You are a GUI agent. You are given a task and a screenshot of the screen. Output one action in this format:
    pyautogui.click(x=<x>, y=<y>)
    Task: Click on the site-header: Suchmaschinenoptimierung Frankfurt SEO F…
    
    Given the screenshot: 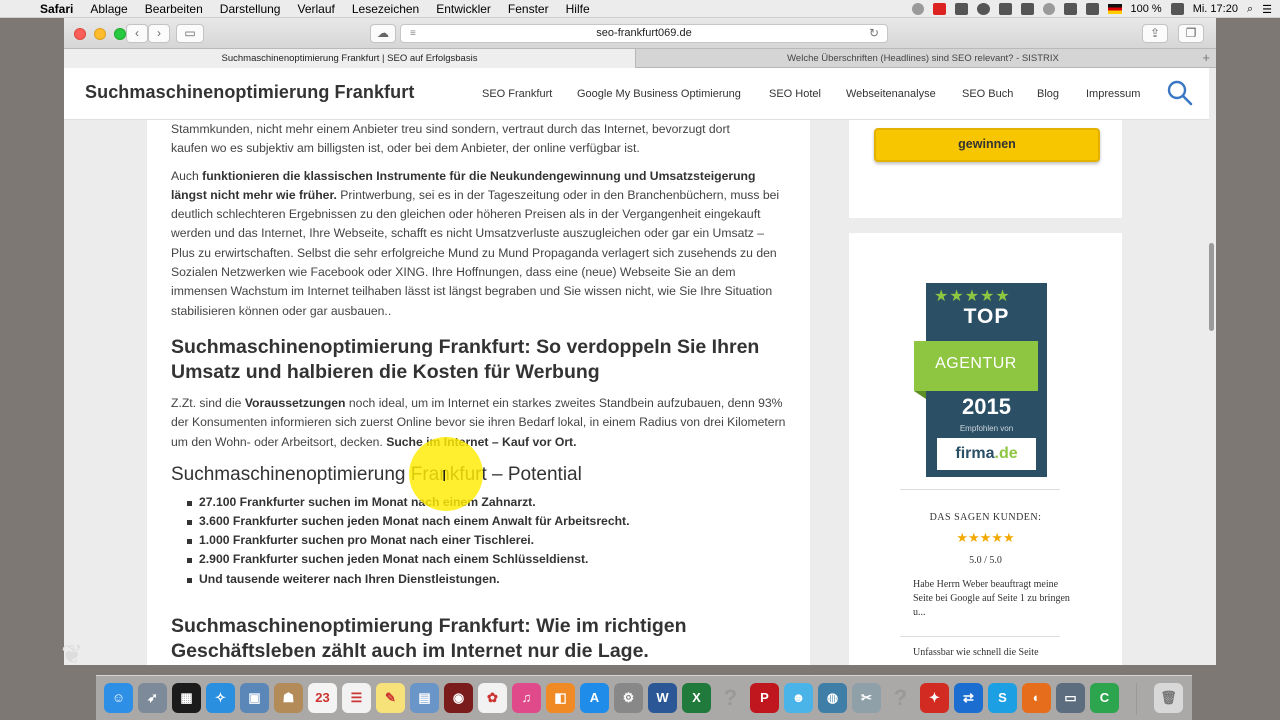 What is the action you would take?
    pyautogui.click(x=636, y=94)
    